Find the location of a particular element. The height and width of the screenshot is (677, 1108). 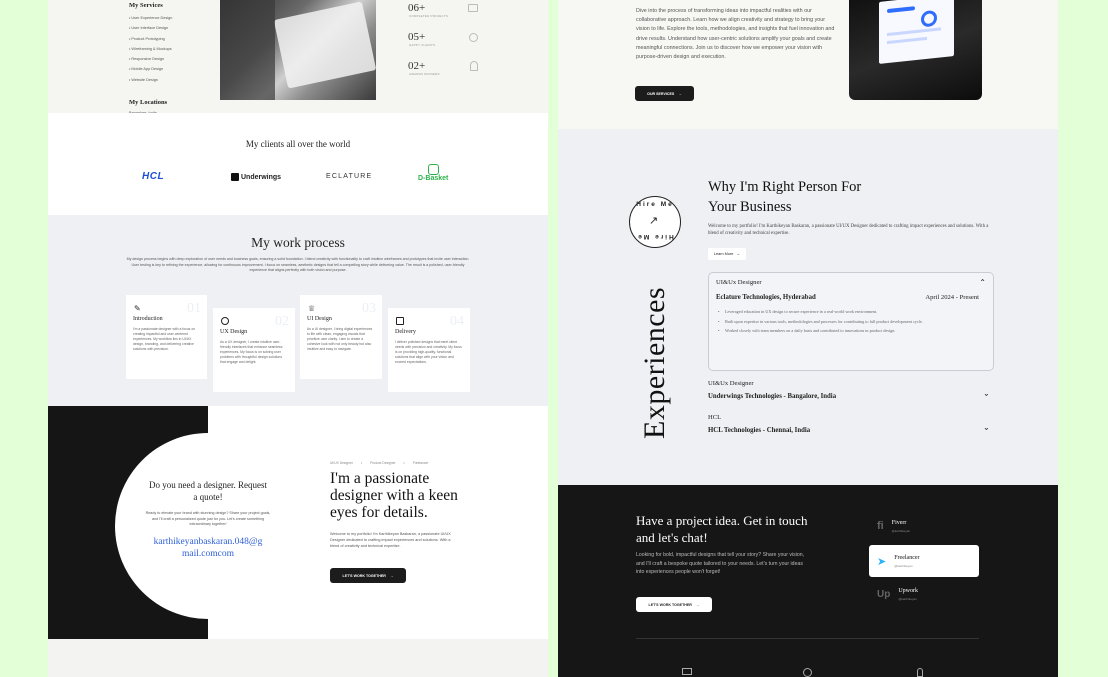

stat-clients: 05+ is located at coordinates (443, 37).